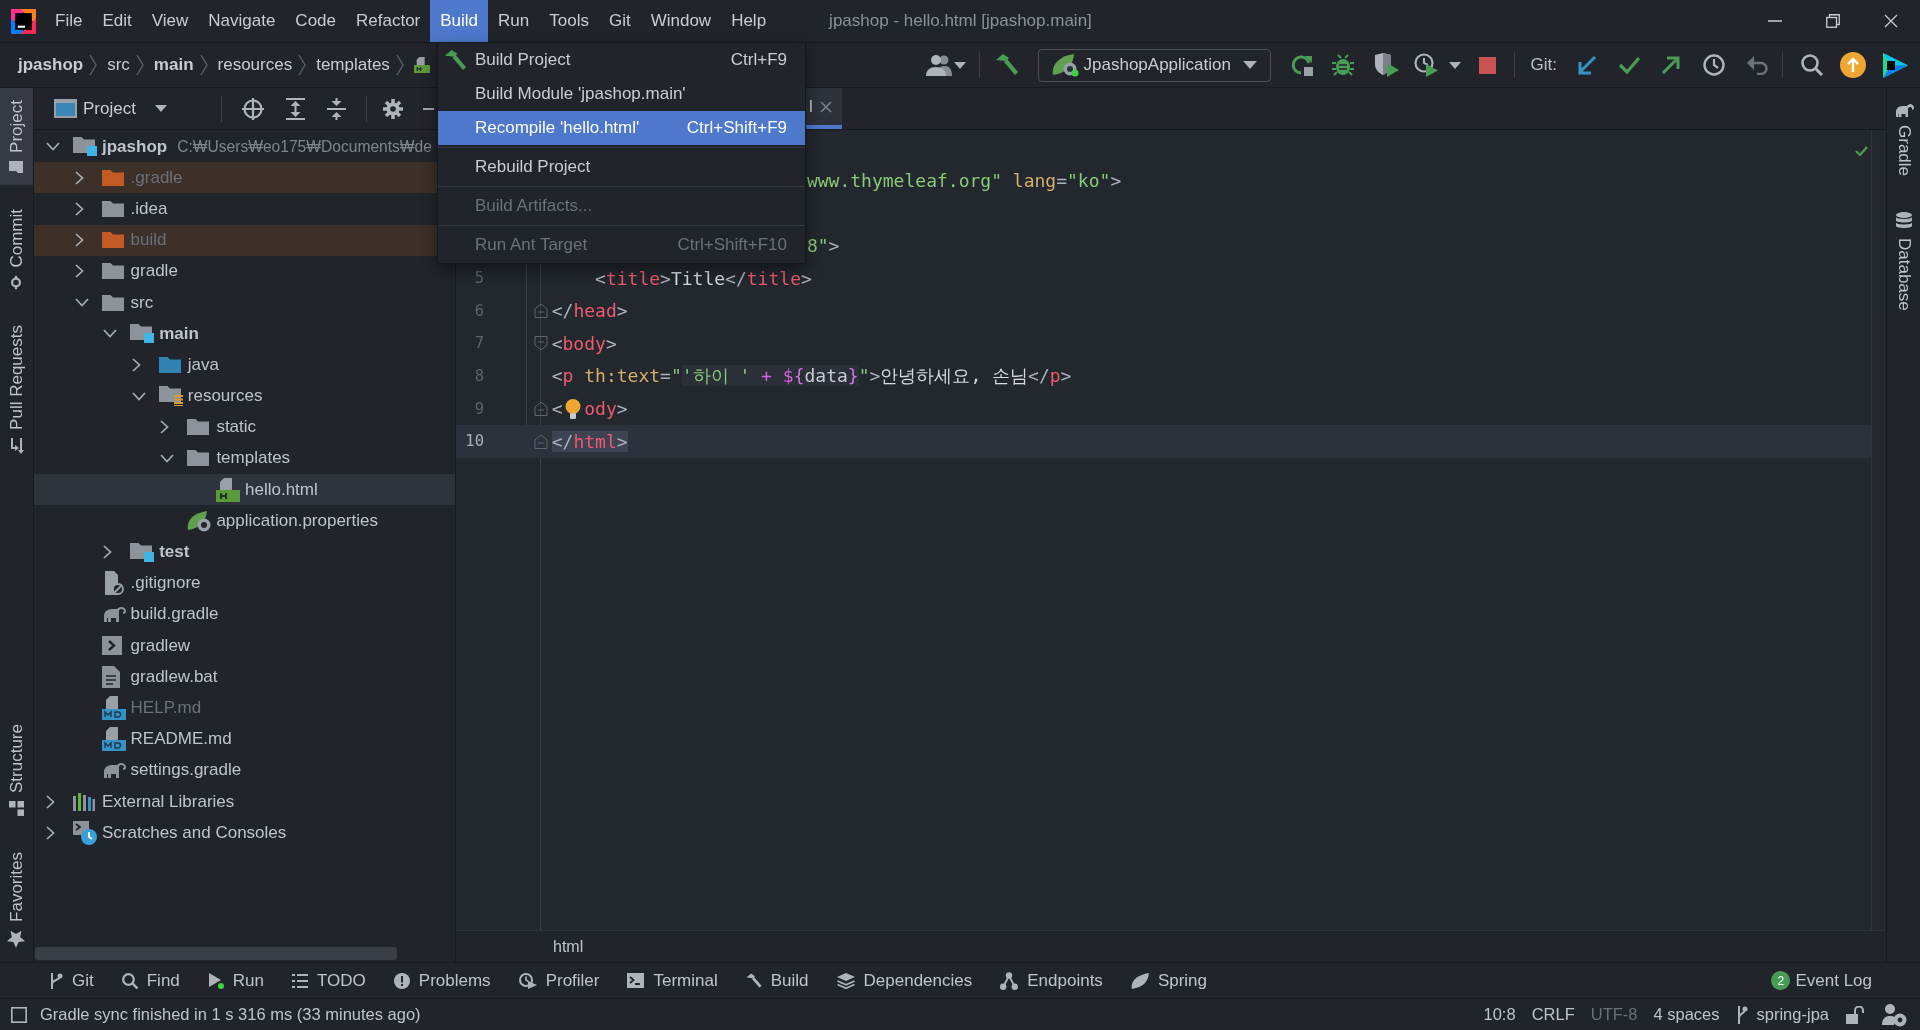 The height and width of the screenshot is (1030, 1920). I want to click on search-icon, so click(1812, 65).